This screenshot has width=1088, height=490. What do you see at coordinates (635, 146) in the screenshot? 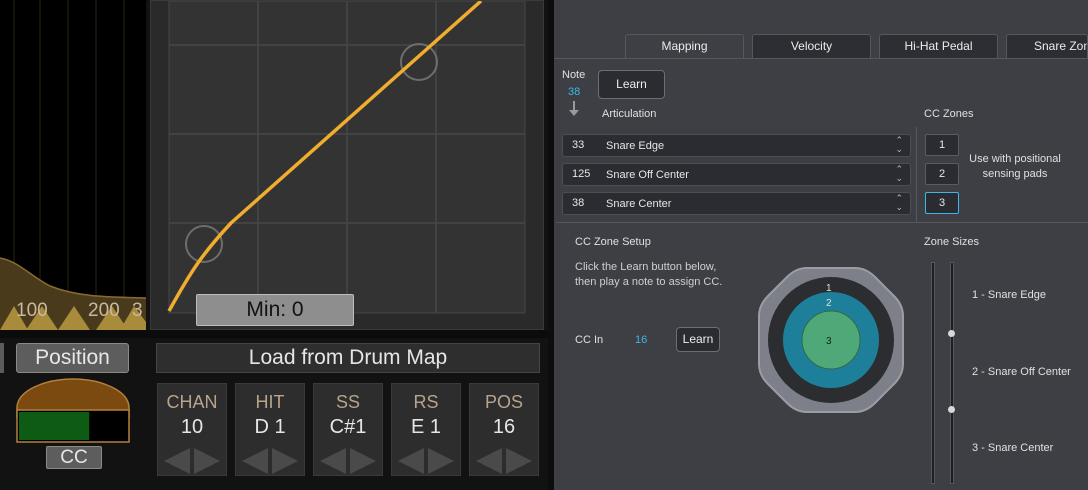
I see `articulation-name: Snare Edge` at bounding box center [635, 146].